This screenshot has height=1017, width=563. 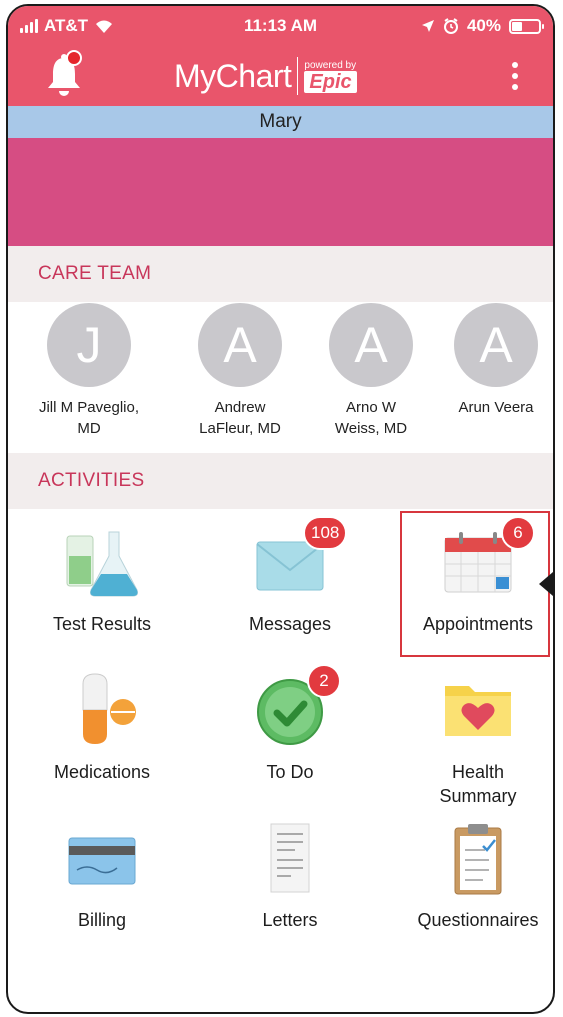 What do you see at coordinates (324, 681) in the screenshot?
I see `todo-count-badge: 2` at bounding box center [324, 681].